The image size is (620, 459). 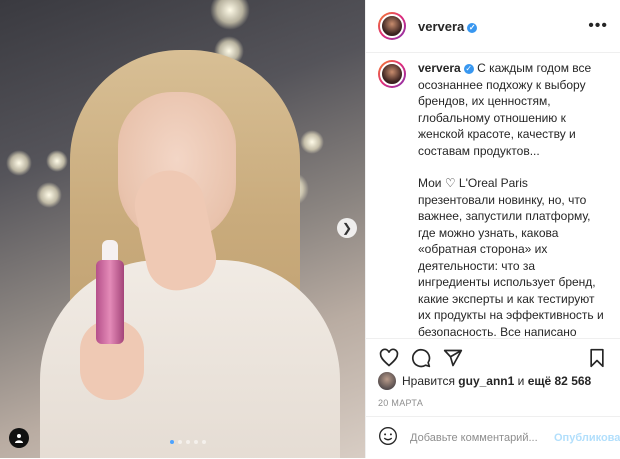 I want to click on like-button, so click(x=389, y=358).